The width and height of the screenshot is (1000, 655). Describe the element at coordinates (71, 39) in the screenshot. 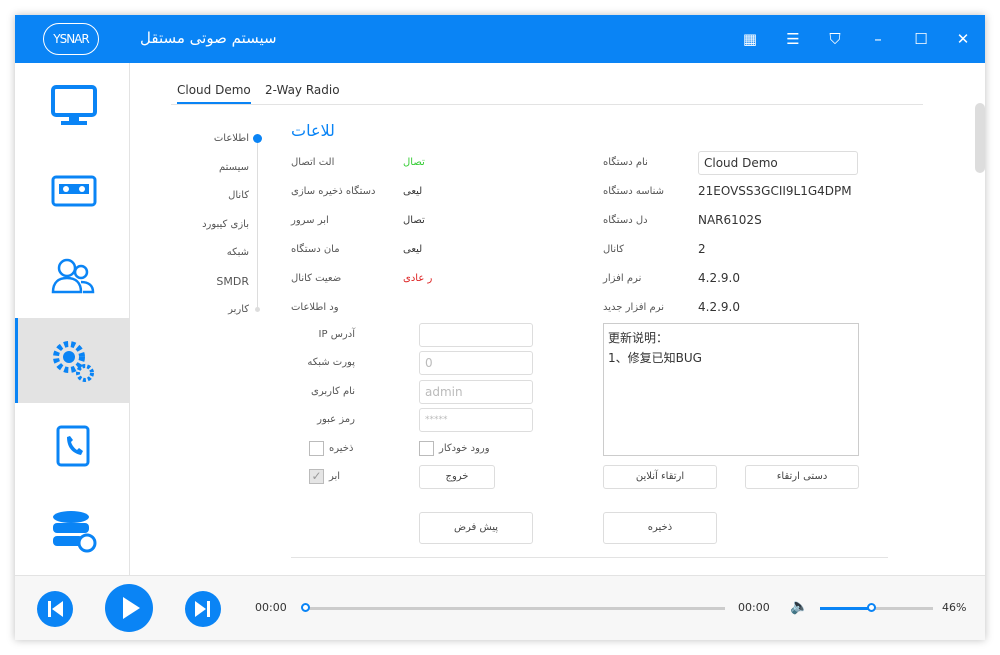

I see `app-logo: YSNAR` at that location.